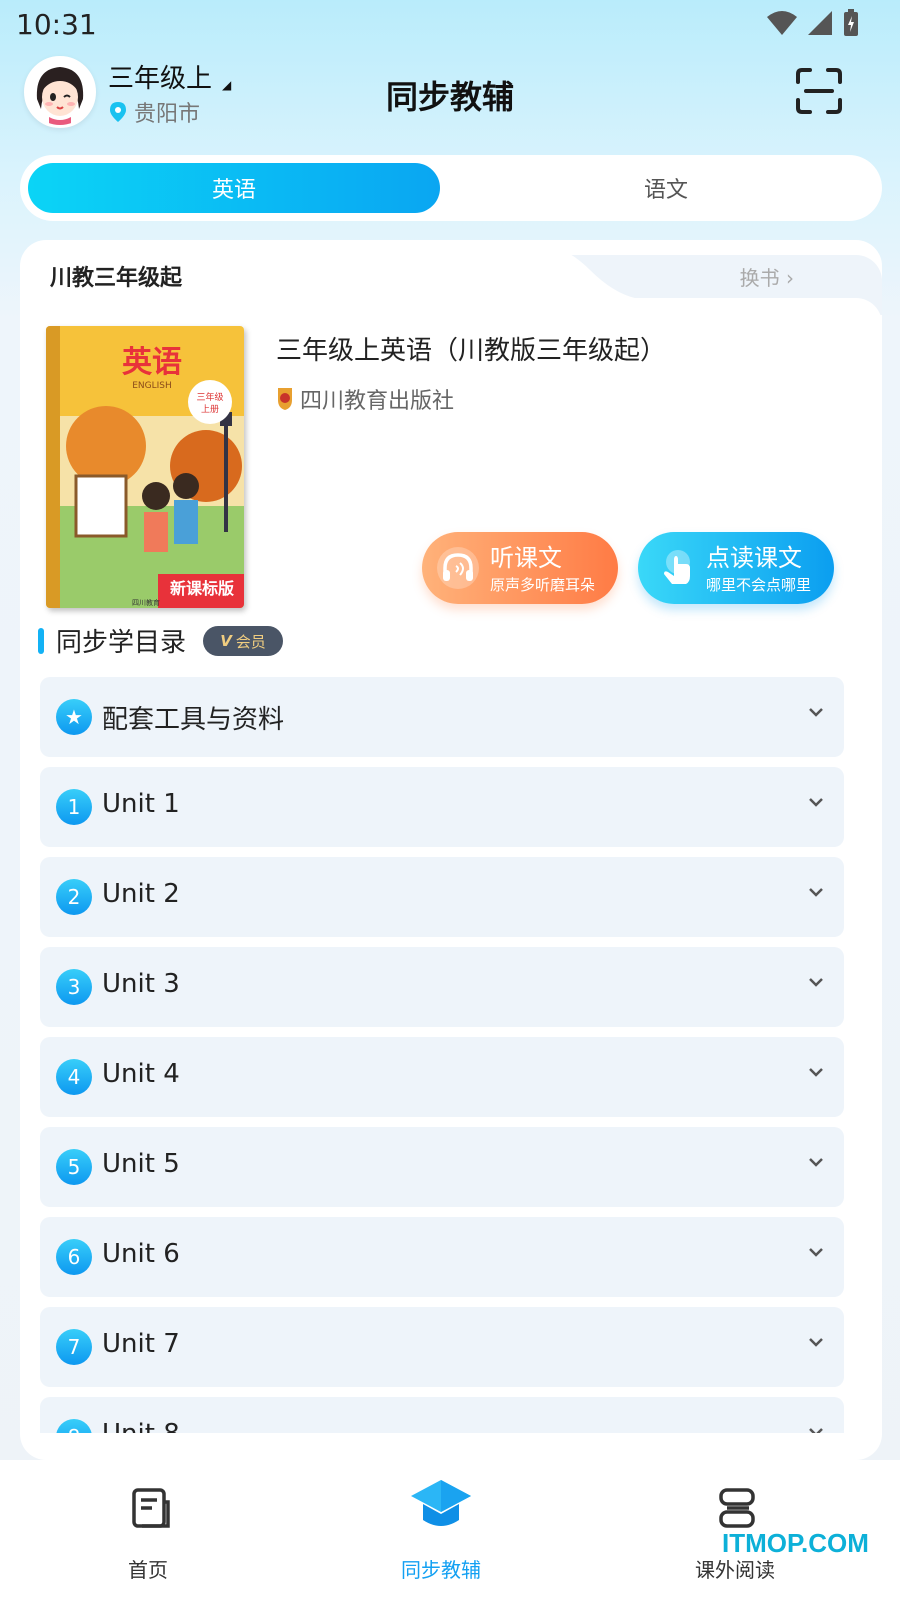  I want to click on tab-english: 英语, so click(234, 188).